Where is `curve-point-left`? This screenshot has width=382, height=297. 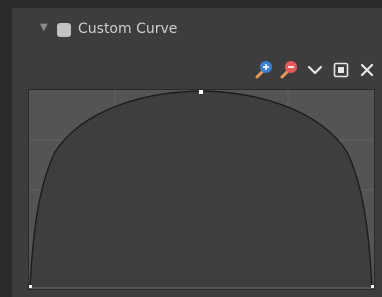
curve-point-left is located at coordinates (30, 286).